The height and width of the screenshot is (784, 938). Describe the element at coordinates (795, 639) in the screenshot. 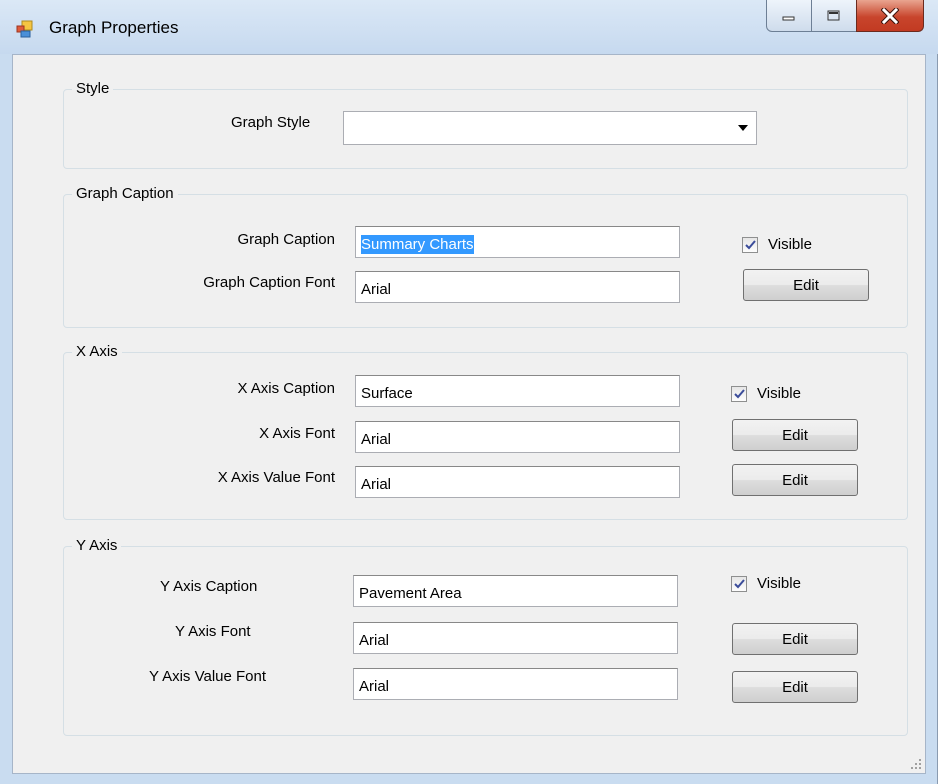

I see `y-axis-font-edit-button: Edit` at that location.